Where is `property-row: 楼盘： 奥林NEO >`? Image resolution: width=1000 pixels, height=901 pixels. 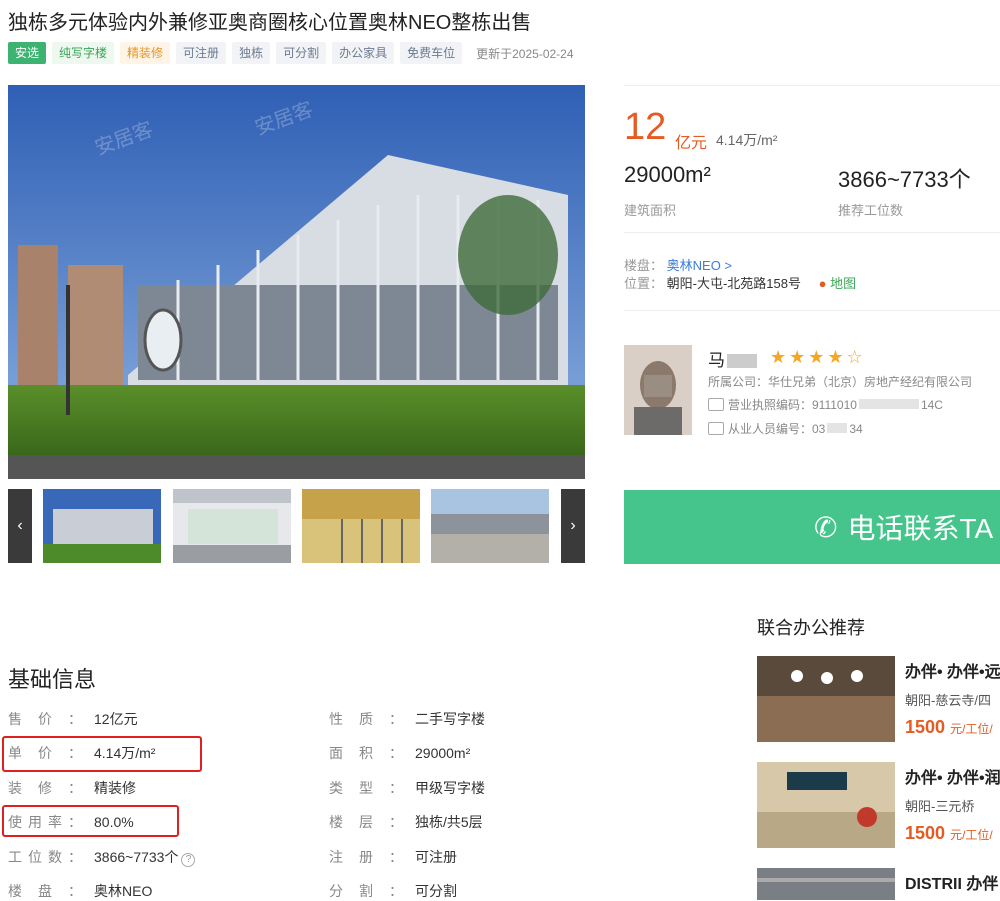
property-row: 楼盘： 奥林NEO > is located at coordinates (678, 264).